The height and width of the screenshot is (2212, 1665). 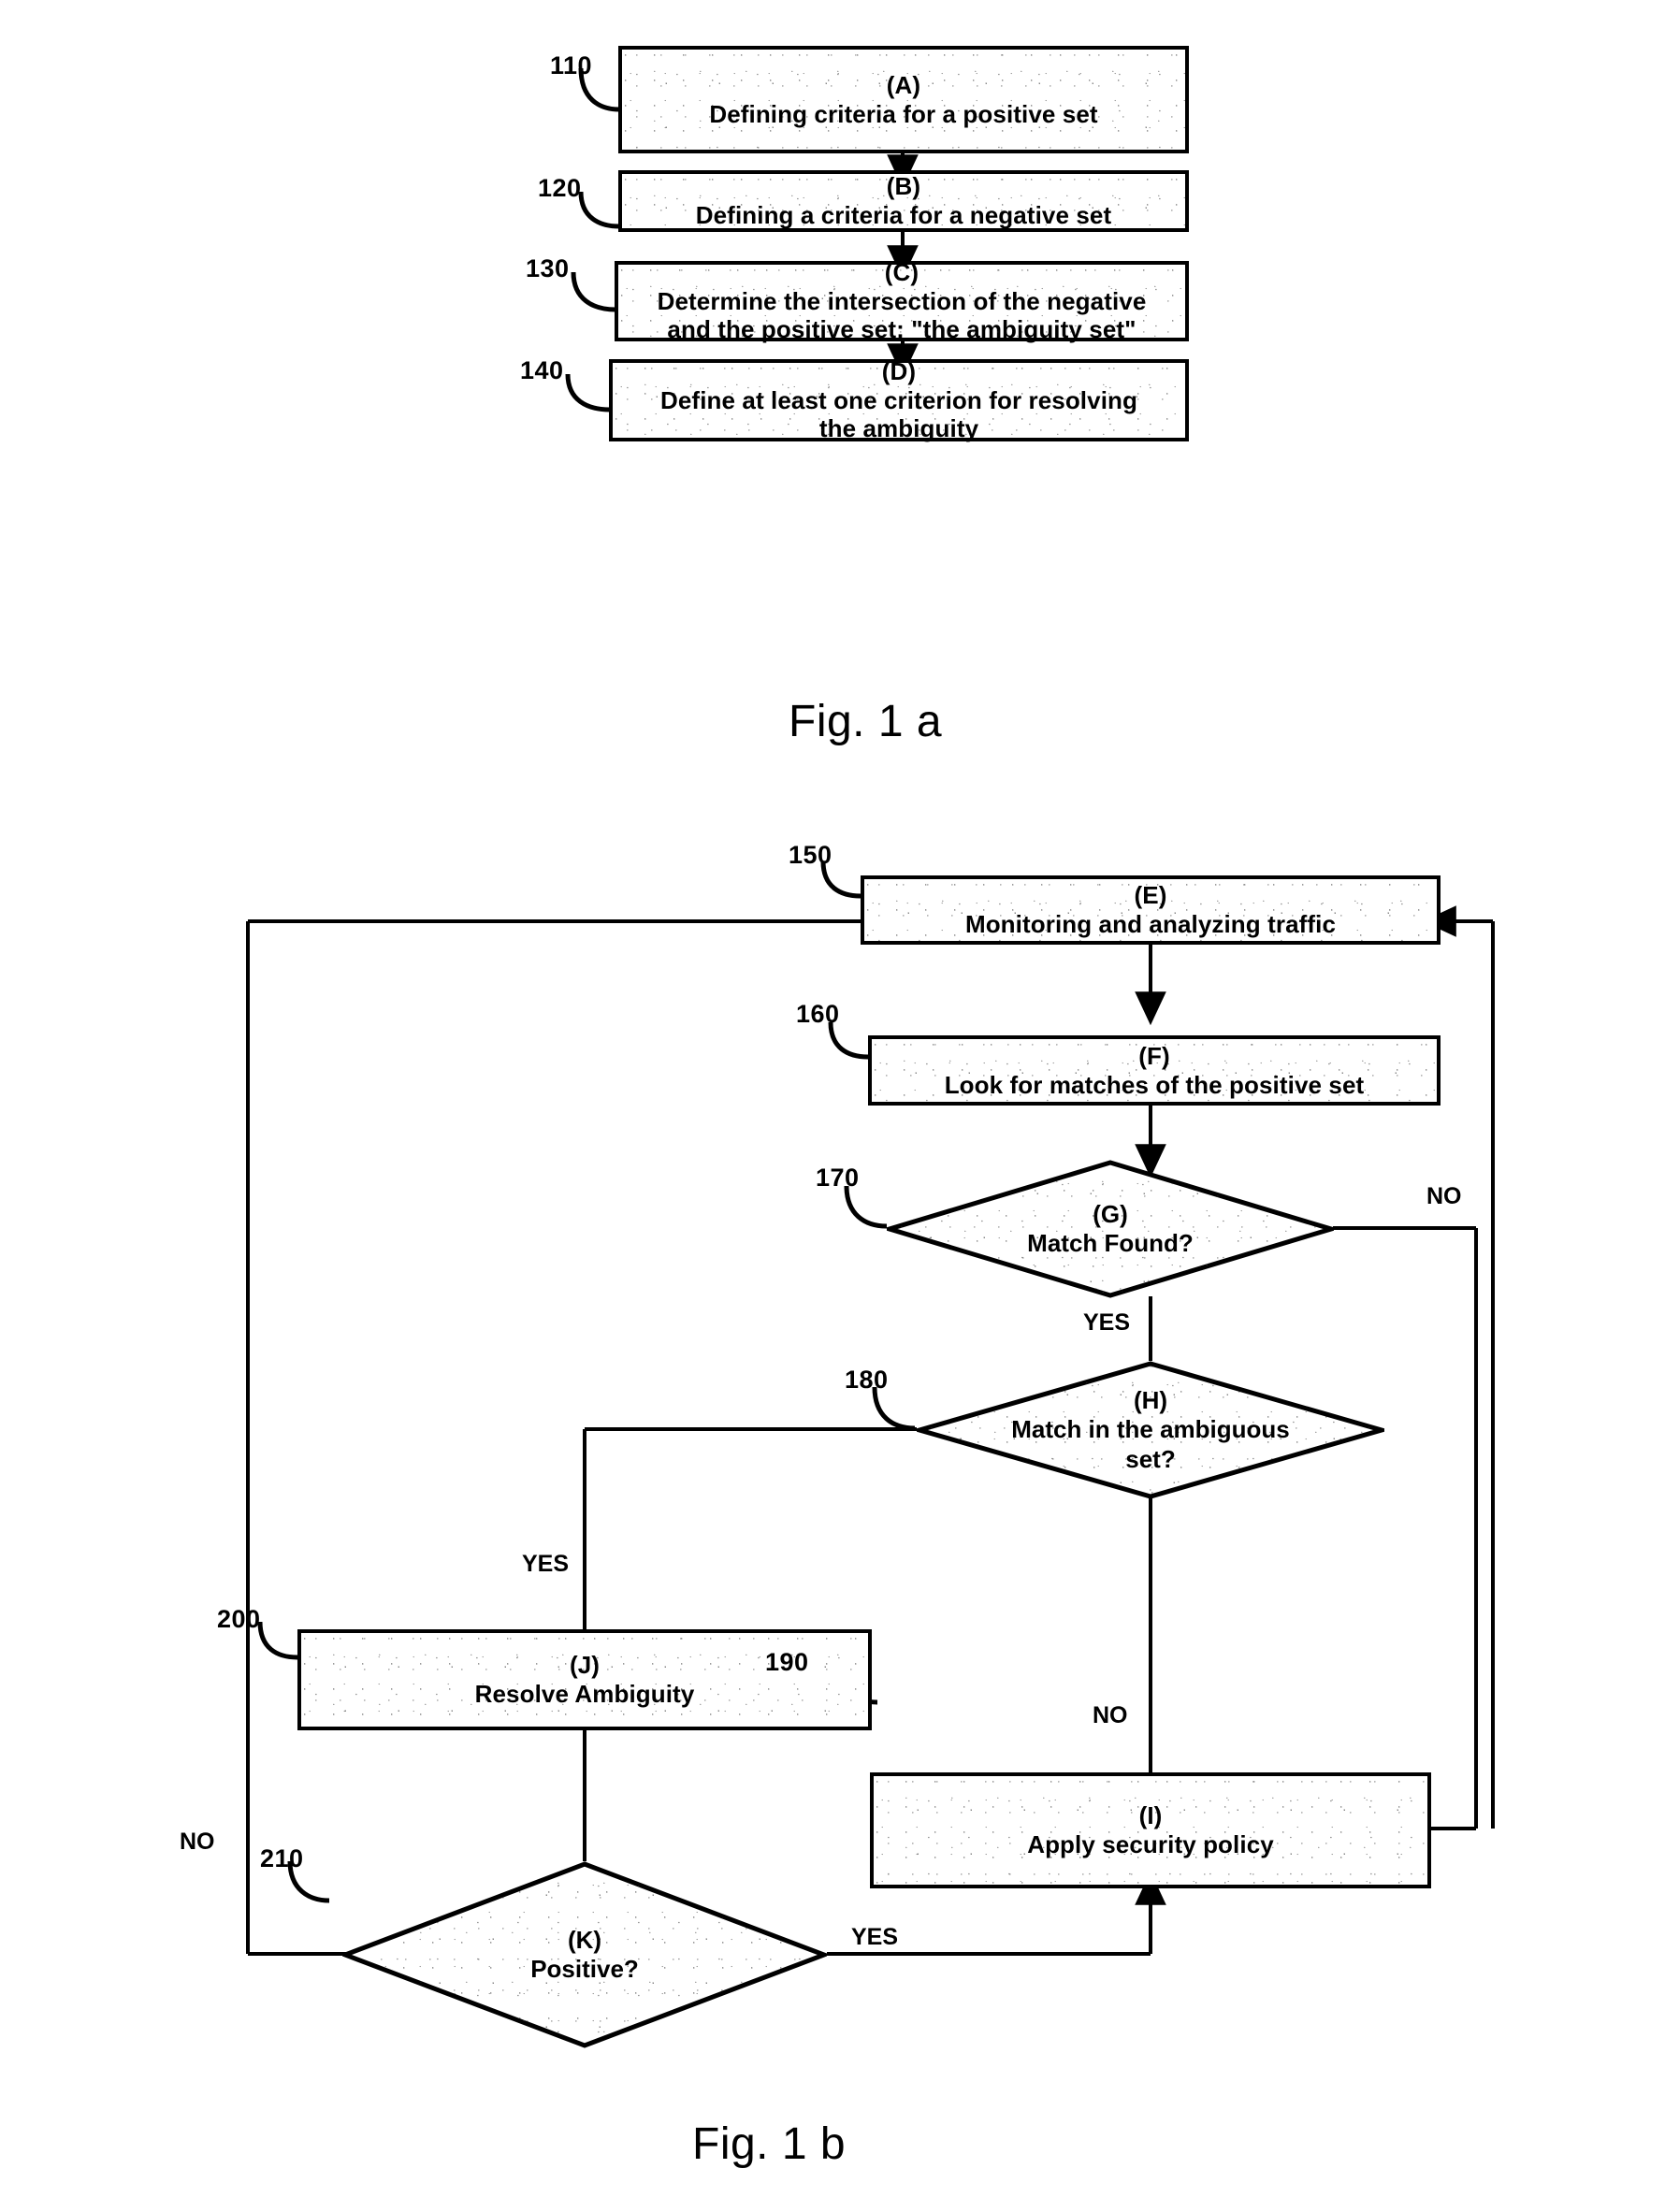 I want to click on refnum-110: 110, so click(x=571, y=65).